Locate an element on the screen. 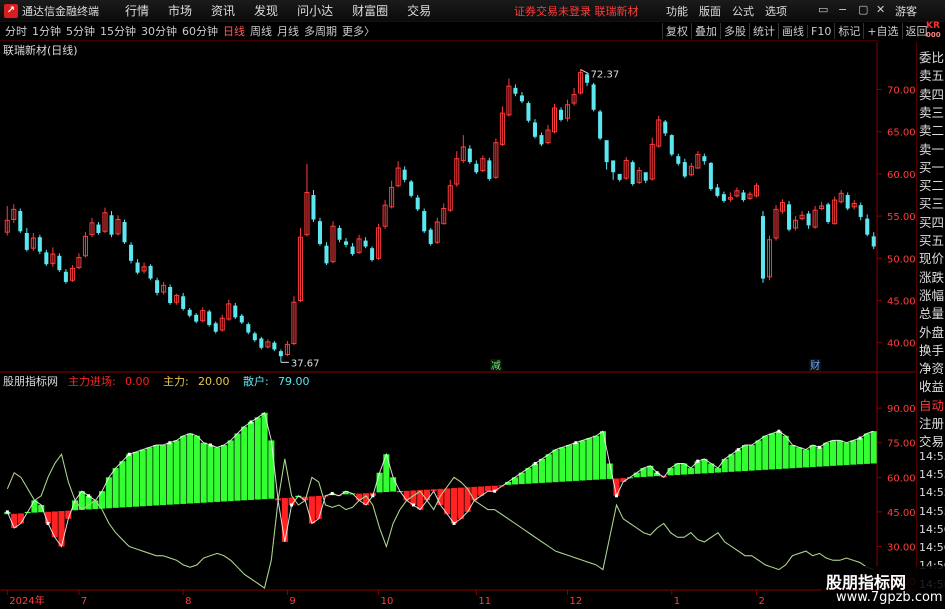 The width and height of the screenshot is (945, 609). tool-button: 复权 is located at coordinates (676, 31).